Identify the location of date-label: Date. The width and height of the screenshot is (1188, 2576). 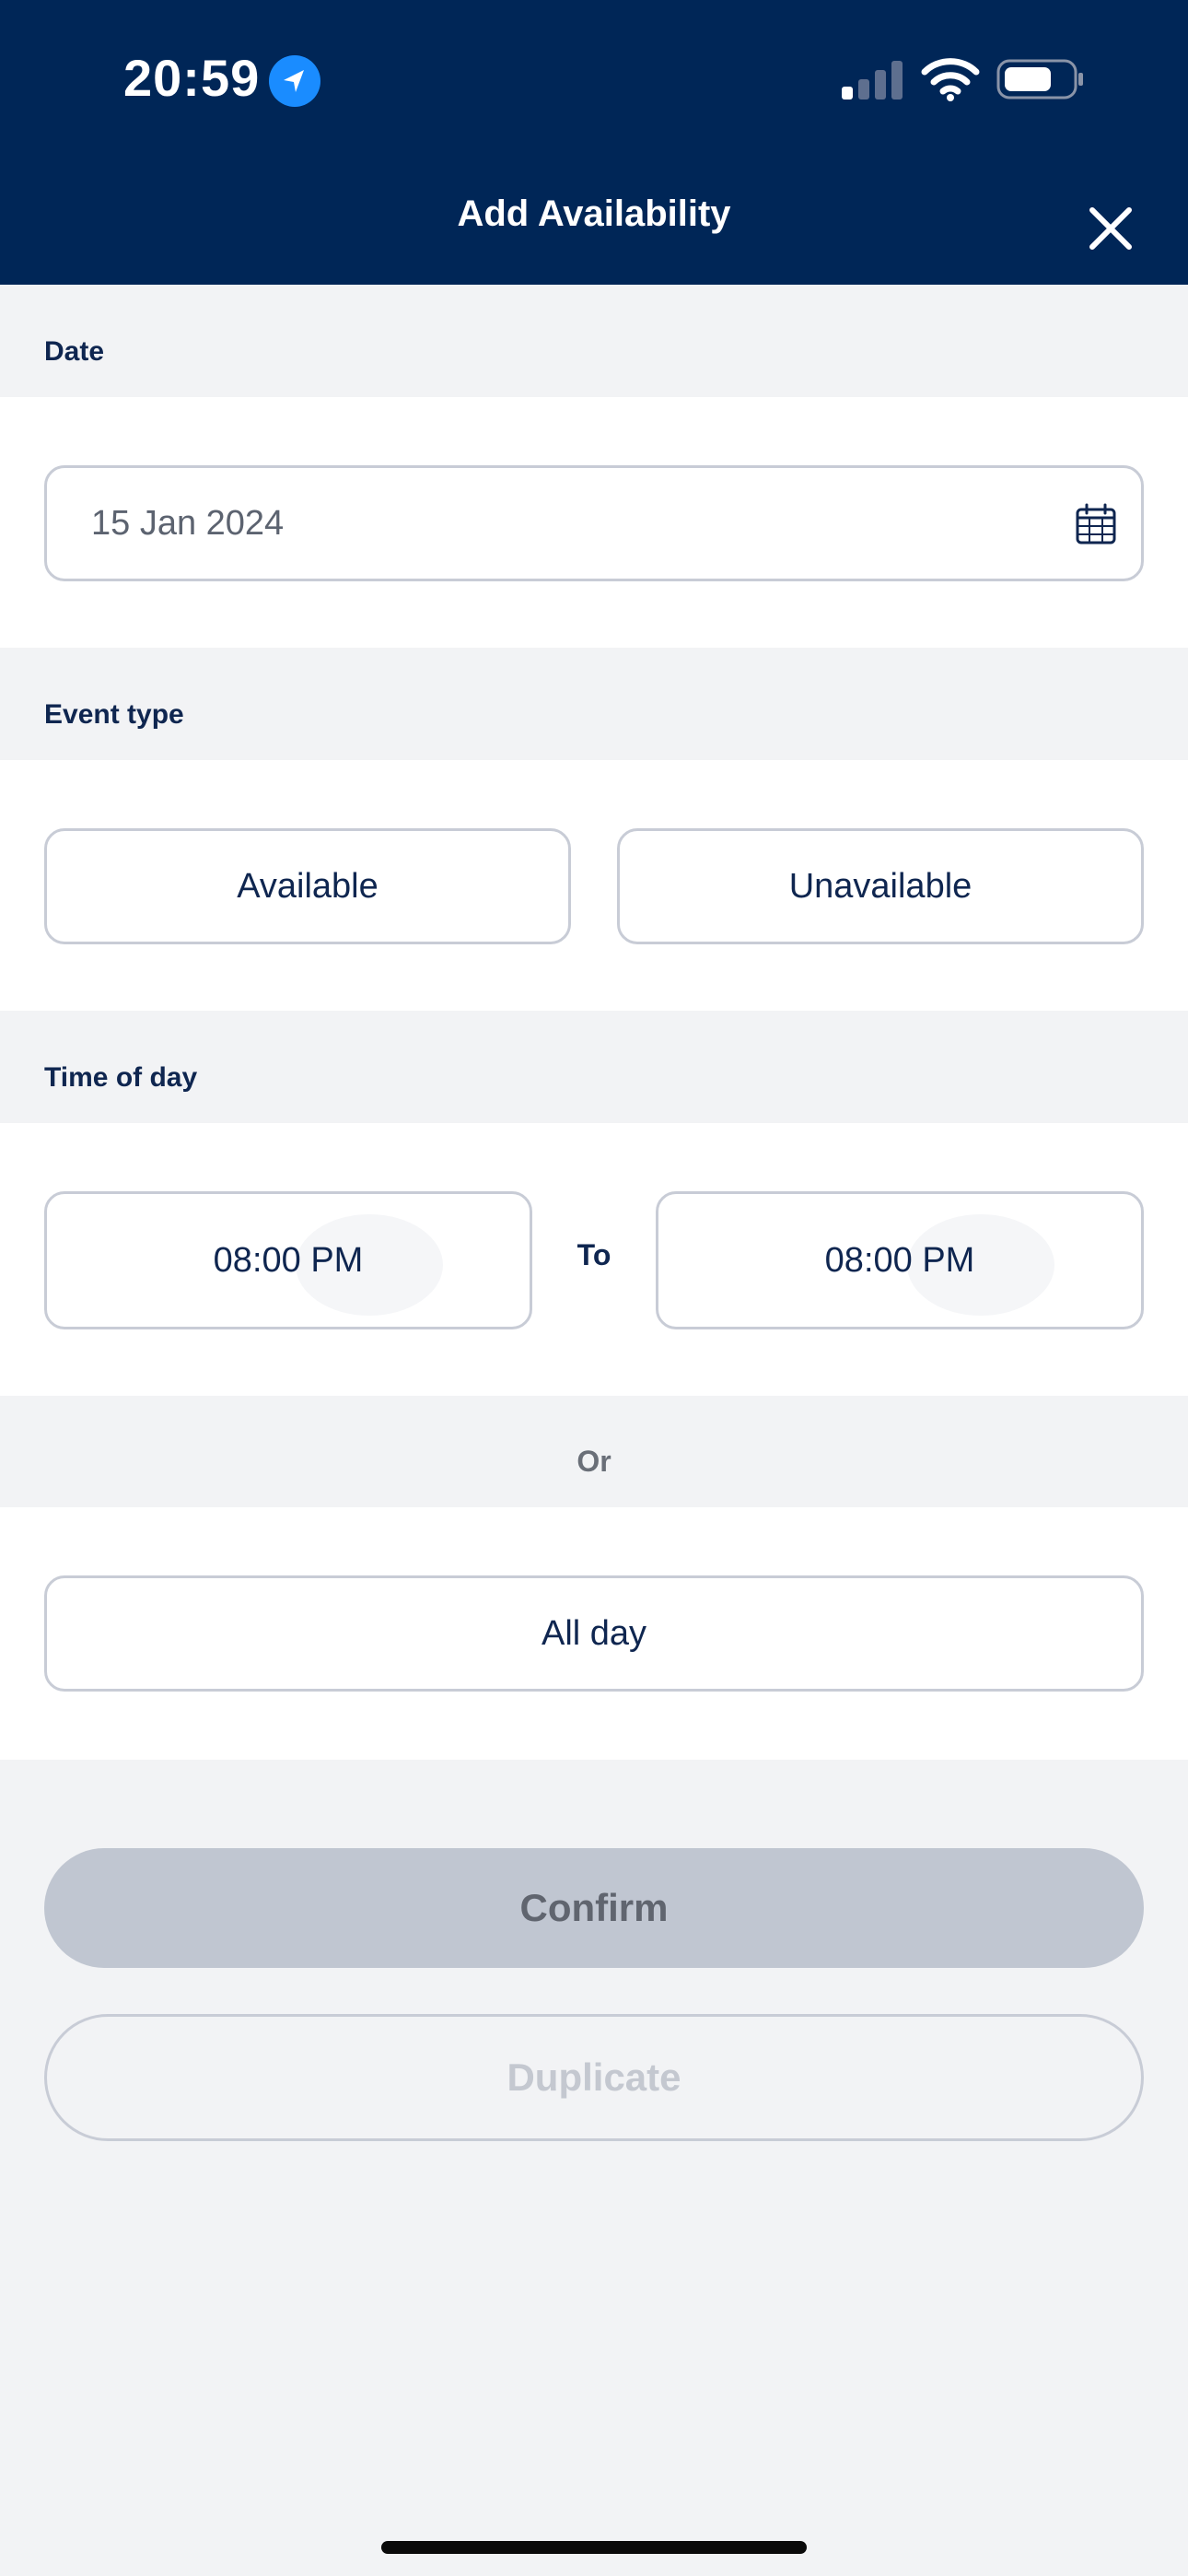
(74, 351).